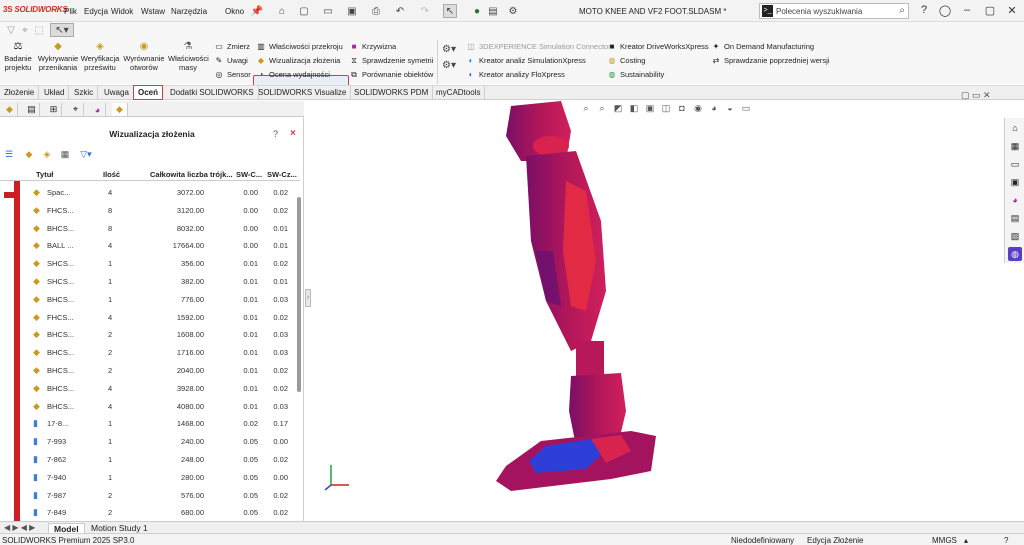 The height and width of the screenshot is (545, 1024). Describe the element at coordinates (392, 93) in the screenshot. I see `tab-solidworks-pdm: SOLIDWORKS PDM` at that location.